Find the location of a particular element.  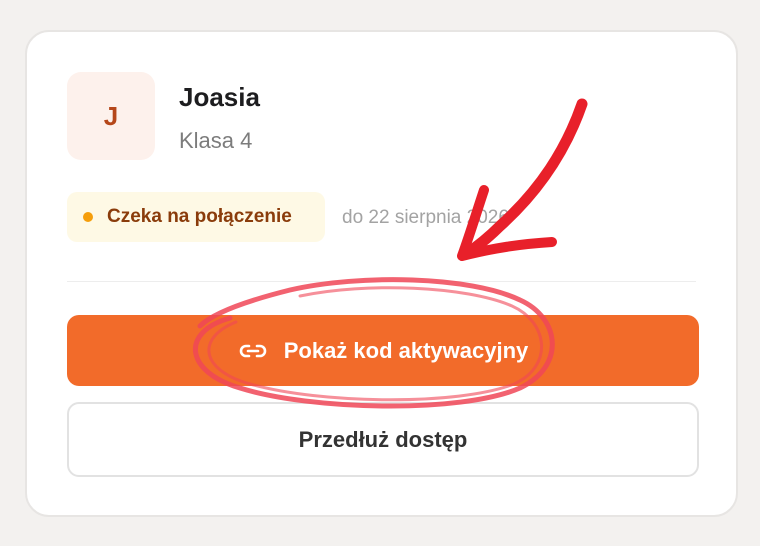

extend-access-label: Przedłuż dostęp is located at coordinates (383, 439).